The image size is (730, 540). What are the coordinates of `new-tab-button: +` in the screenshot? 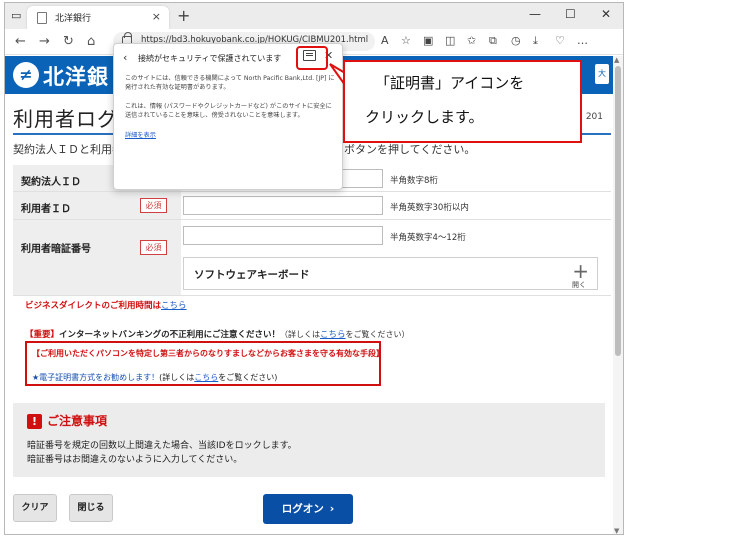 It's located at (183, 15).